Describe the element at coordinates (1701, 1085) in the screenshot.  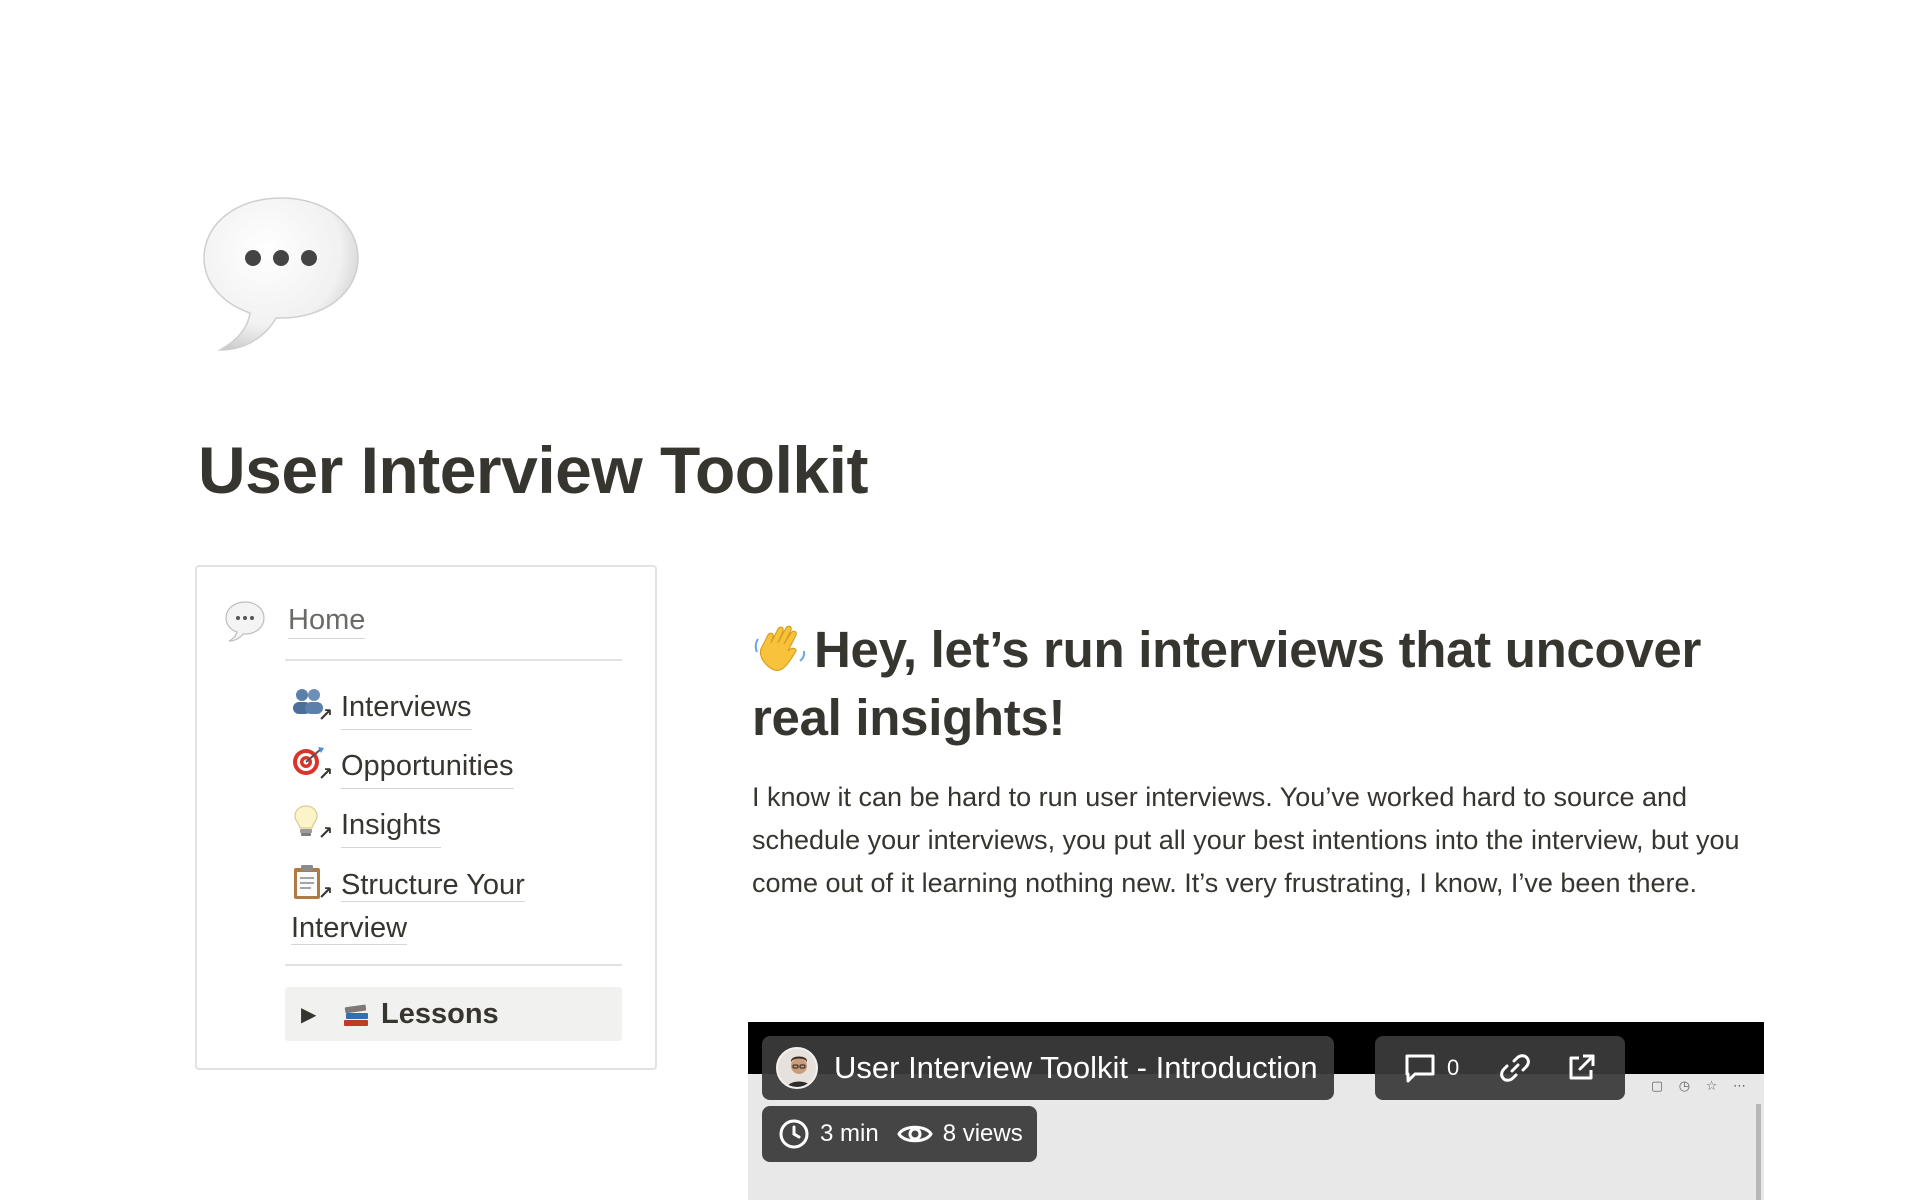
I see `video-toolbar-icons: ▢ ◷ ☆ ⋯` at that location.